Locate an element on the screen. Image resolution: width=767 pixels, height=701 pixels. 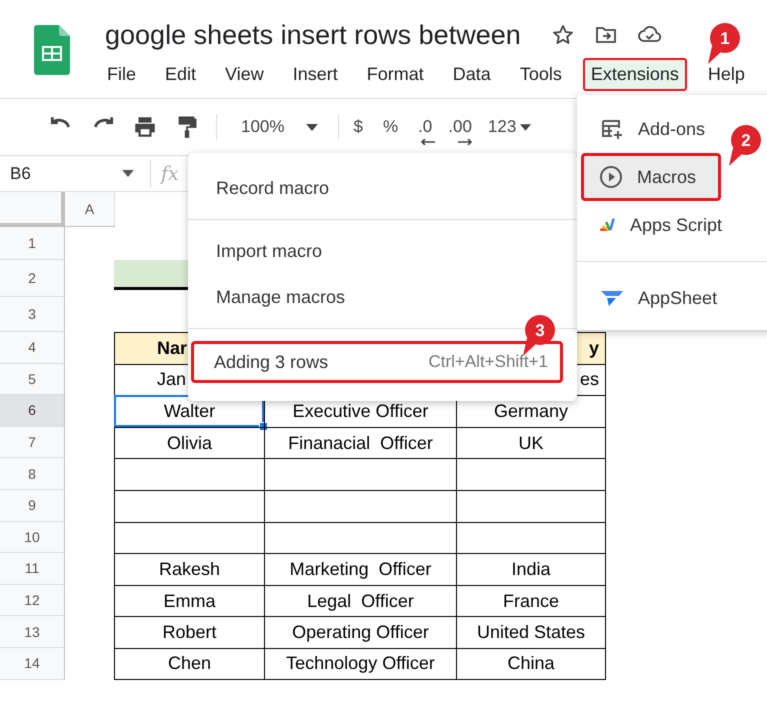
currency-button: $ is located at coordinates (358, 127).